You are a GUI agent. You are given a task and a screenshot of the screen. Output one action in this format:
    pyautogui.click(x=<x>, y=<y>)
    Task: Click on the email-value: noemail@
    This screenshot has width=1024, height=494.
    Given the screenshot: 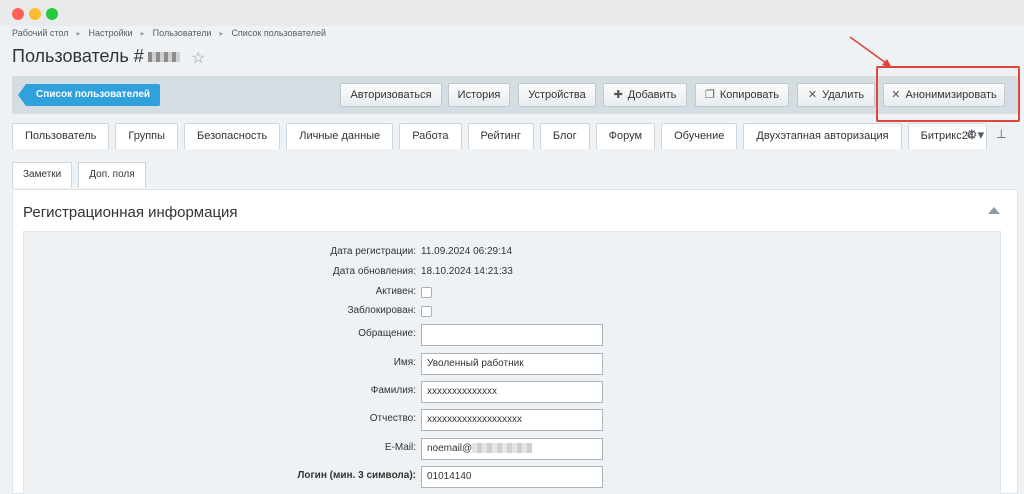 What is the action you would take?
    pyautogui.click(x=450, y=448)
    